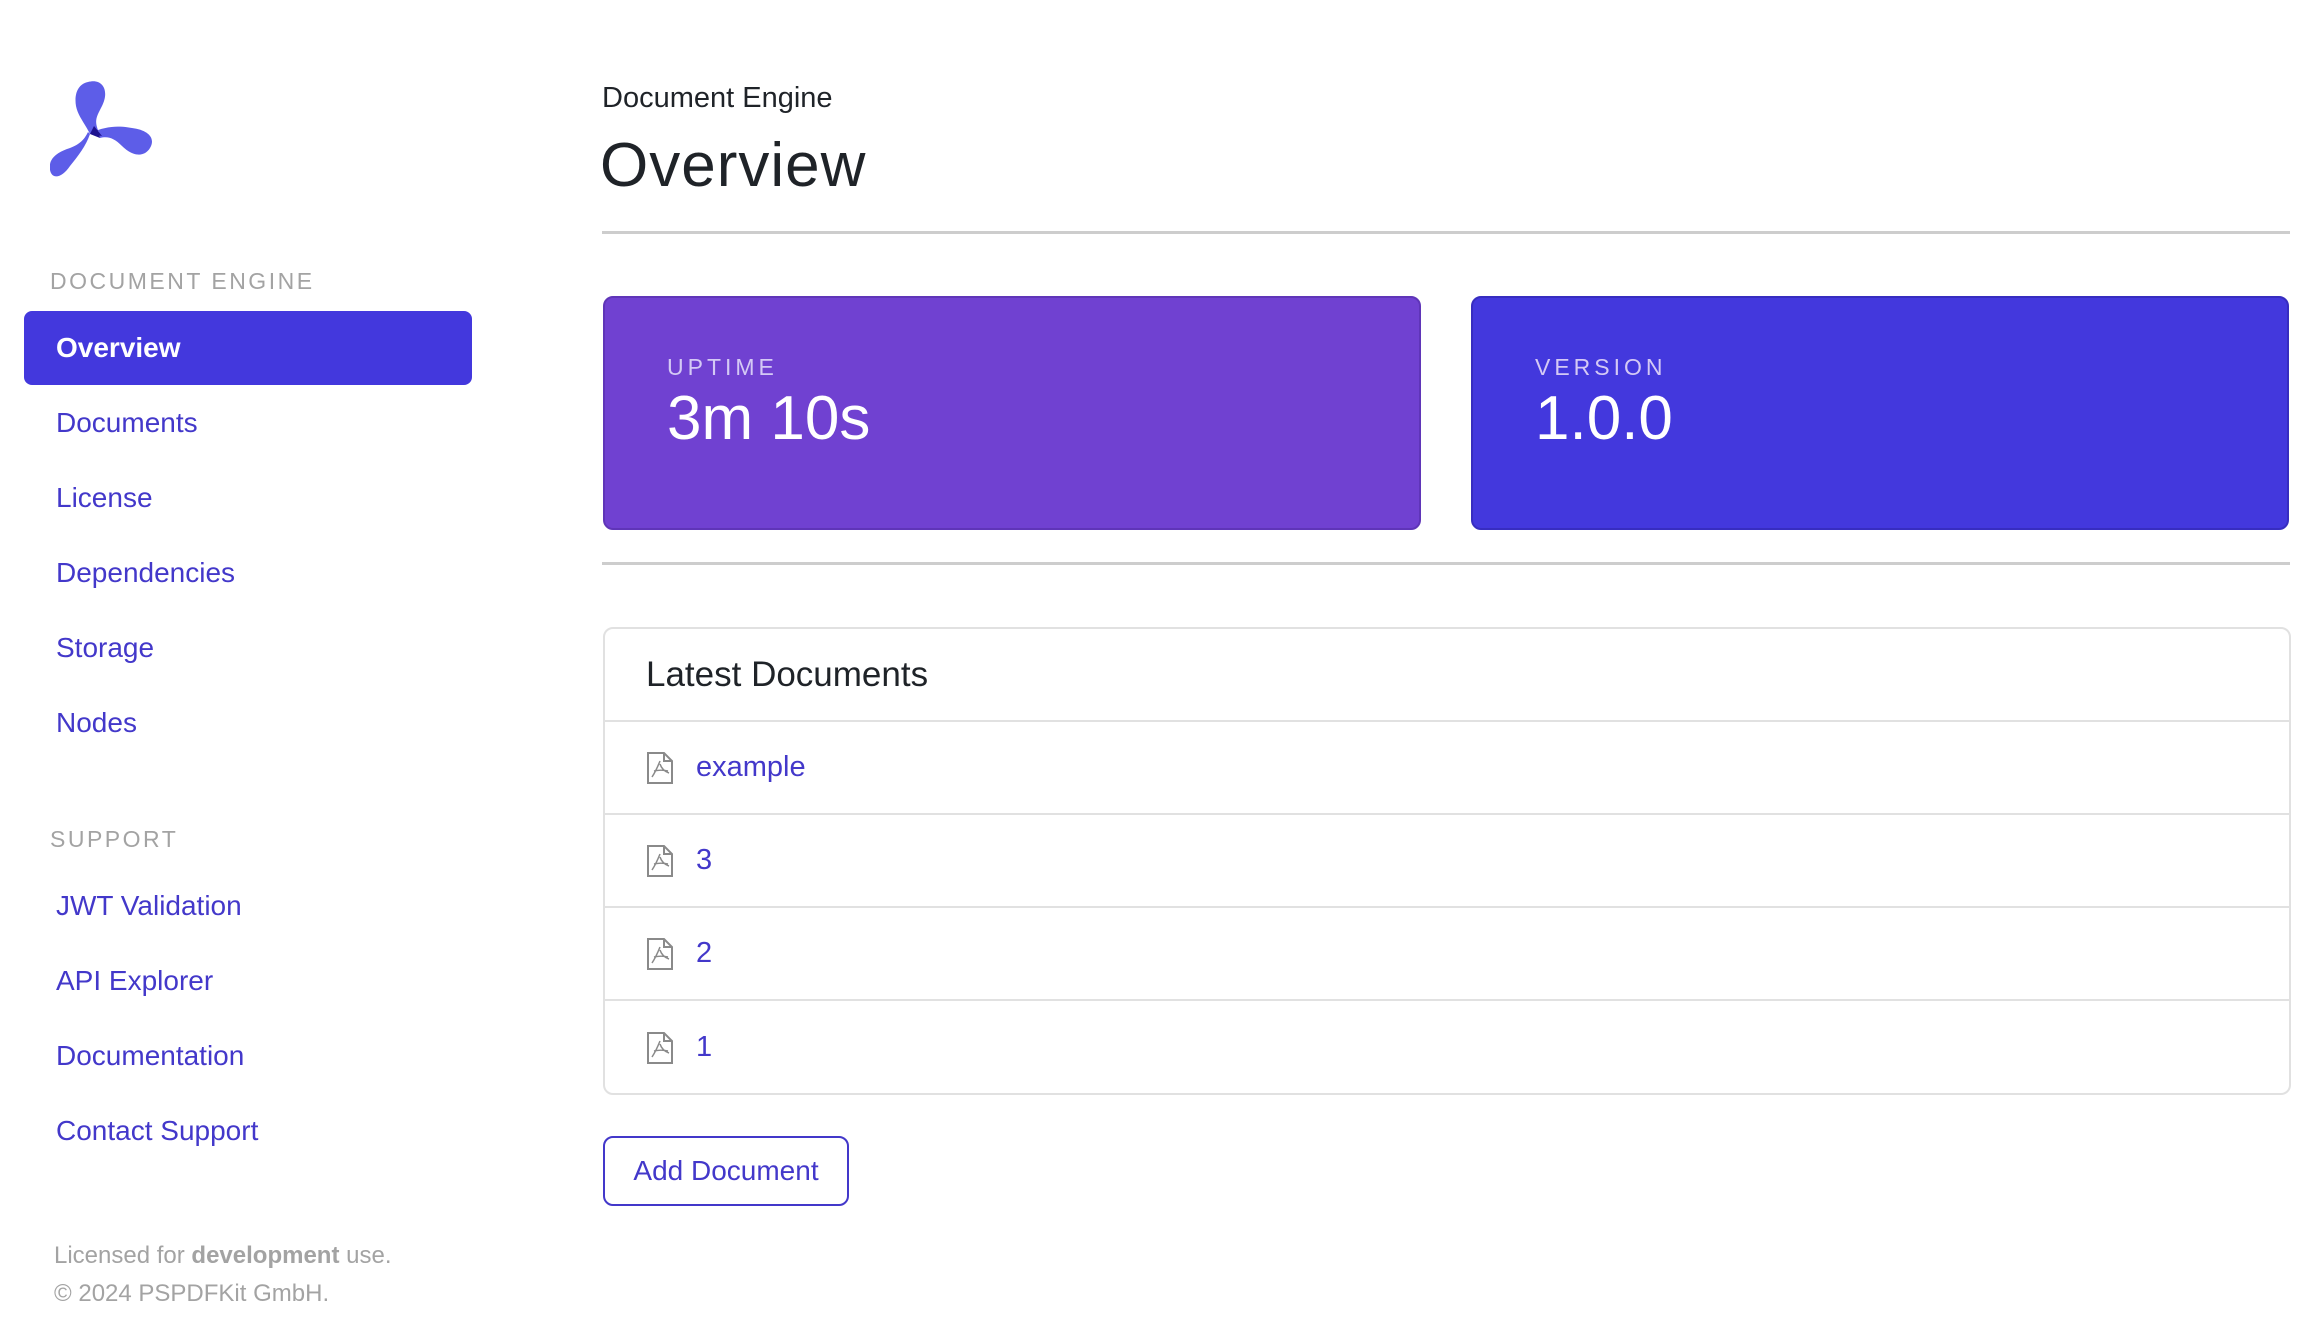 This screenshot has height=1342, width=2316. I want to click on page-title: Overview, so click(733, 165).